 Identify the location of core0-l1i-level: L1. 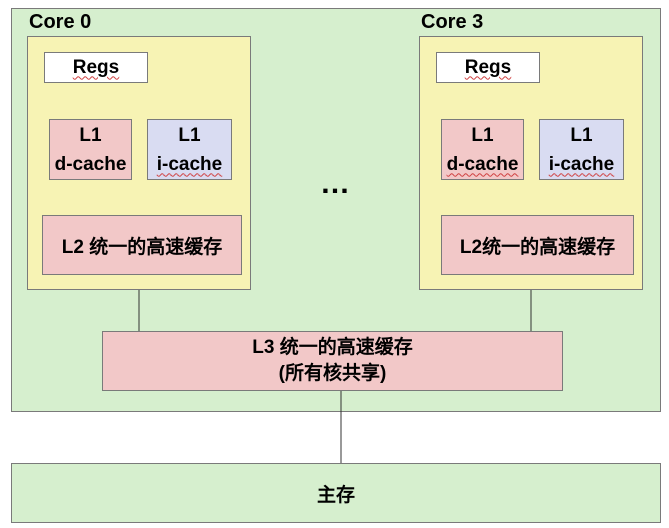
(189, 135).